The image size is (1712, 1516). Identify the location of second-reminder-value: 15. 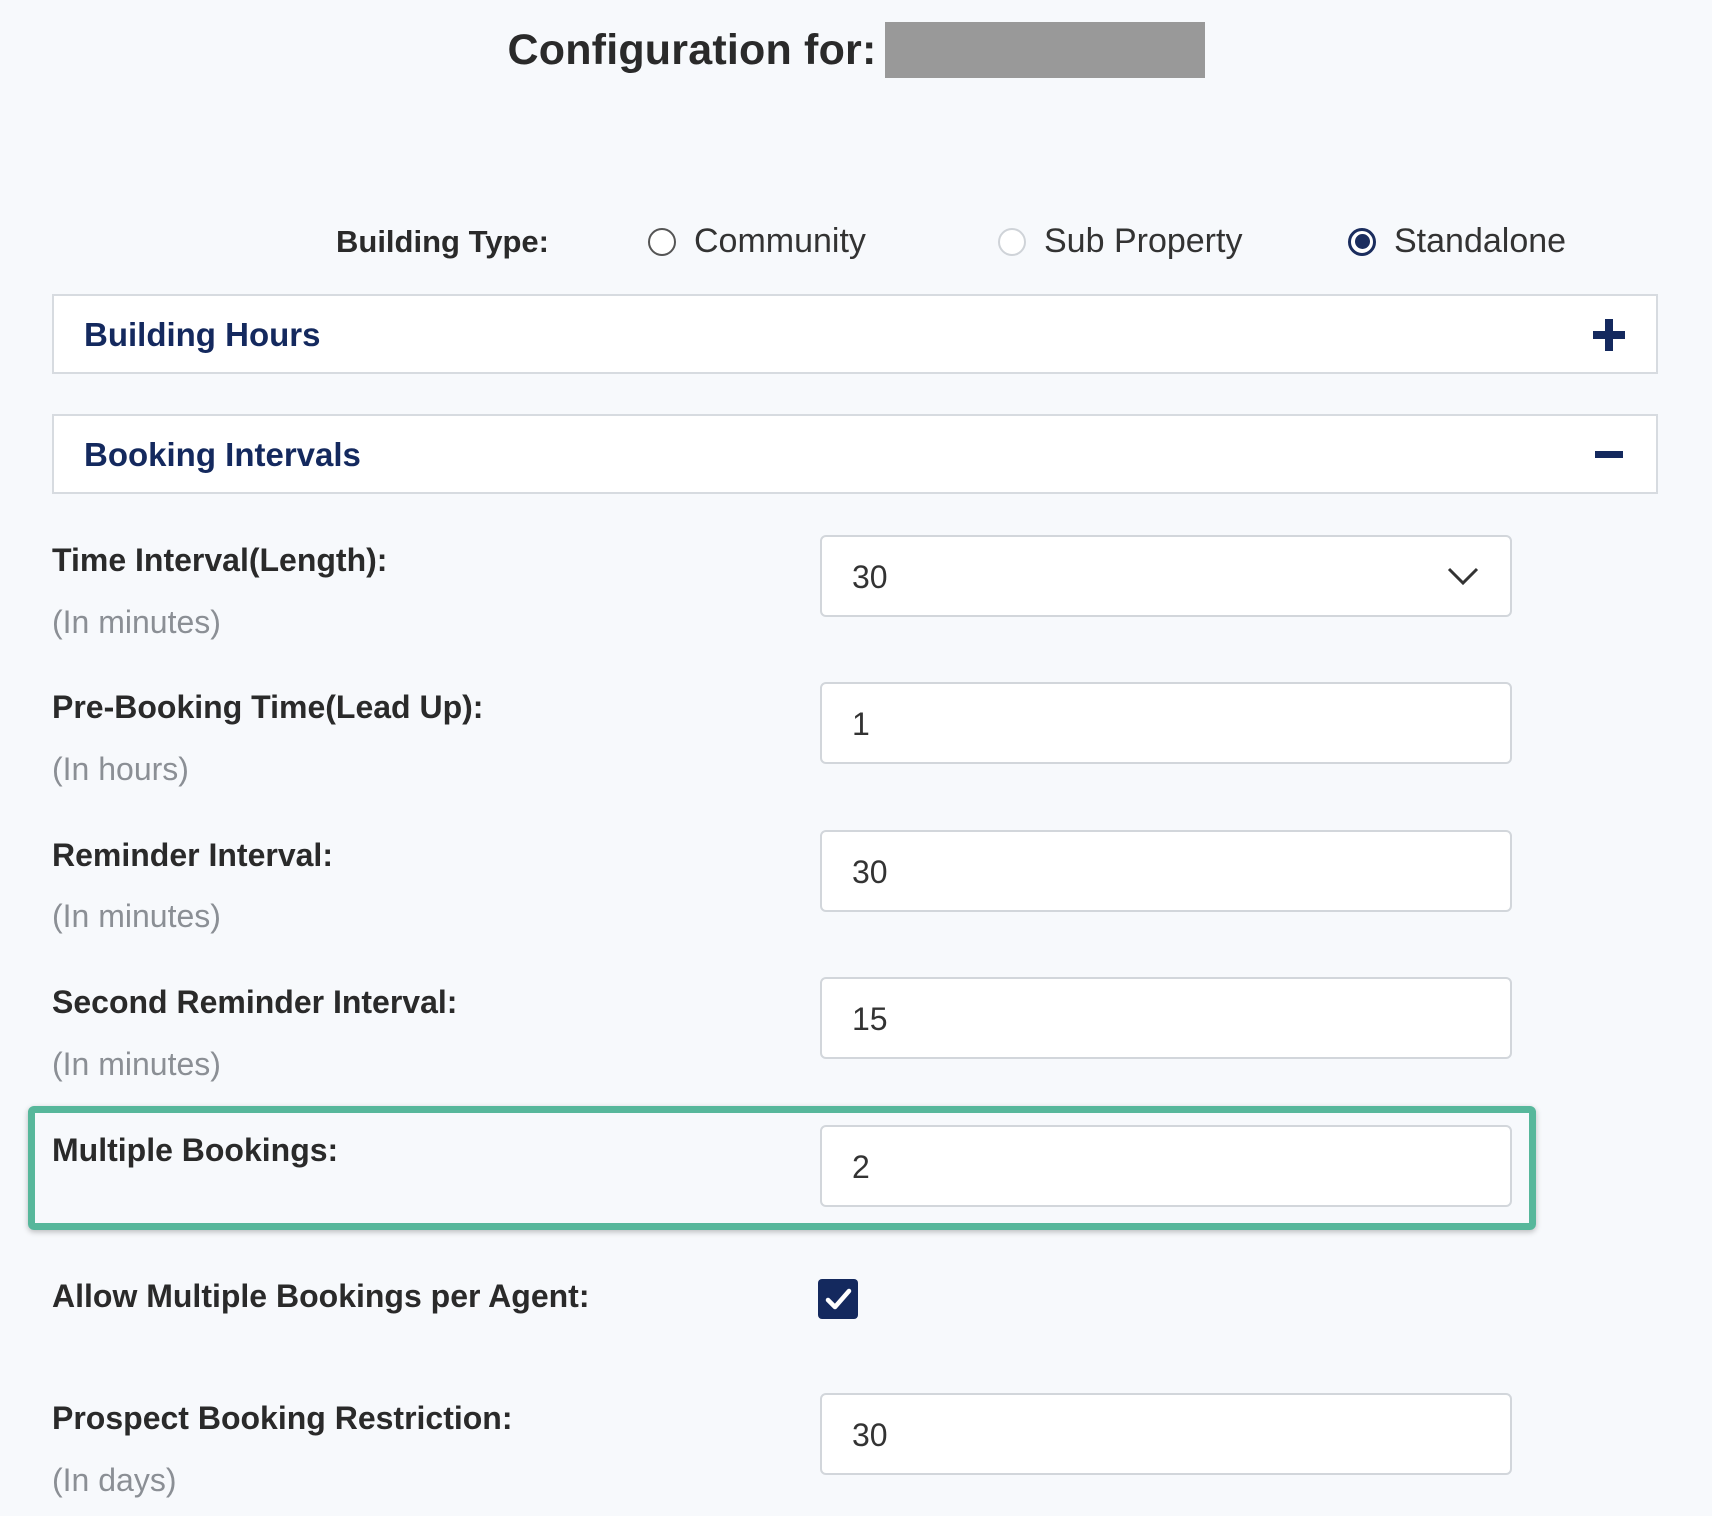
(870, 1019).